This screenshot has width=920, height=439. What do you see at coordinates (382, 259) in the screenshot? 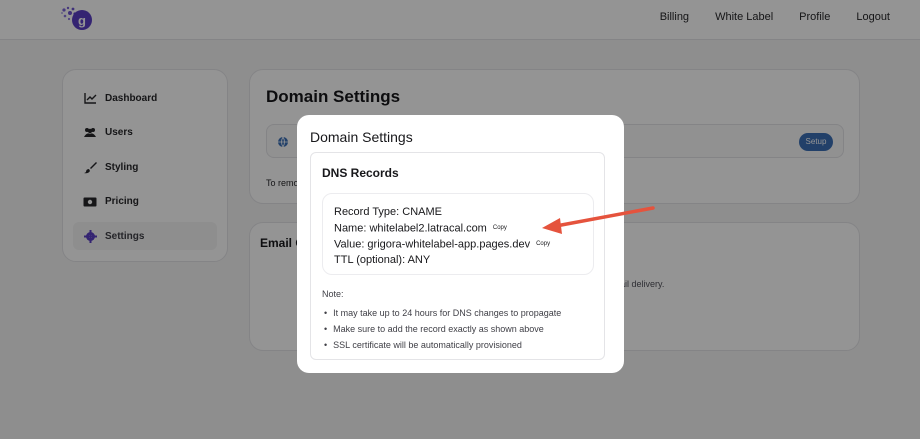
I see `record-ttl: TTL (optional): ANY` at bounding box center [382, 259].